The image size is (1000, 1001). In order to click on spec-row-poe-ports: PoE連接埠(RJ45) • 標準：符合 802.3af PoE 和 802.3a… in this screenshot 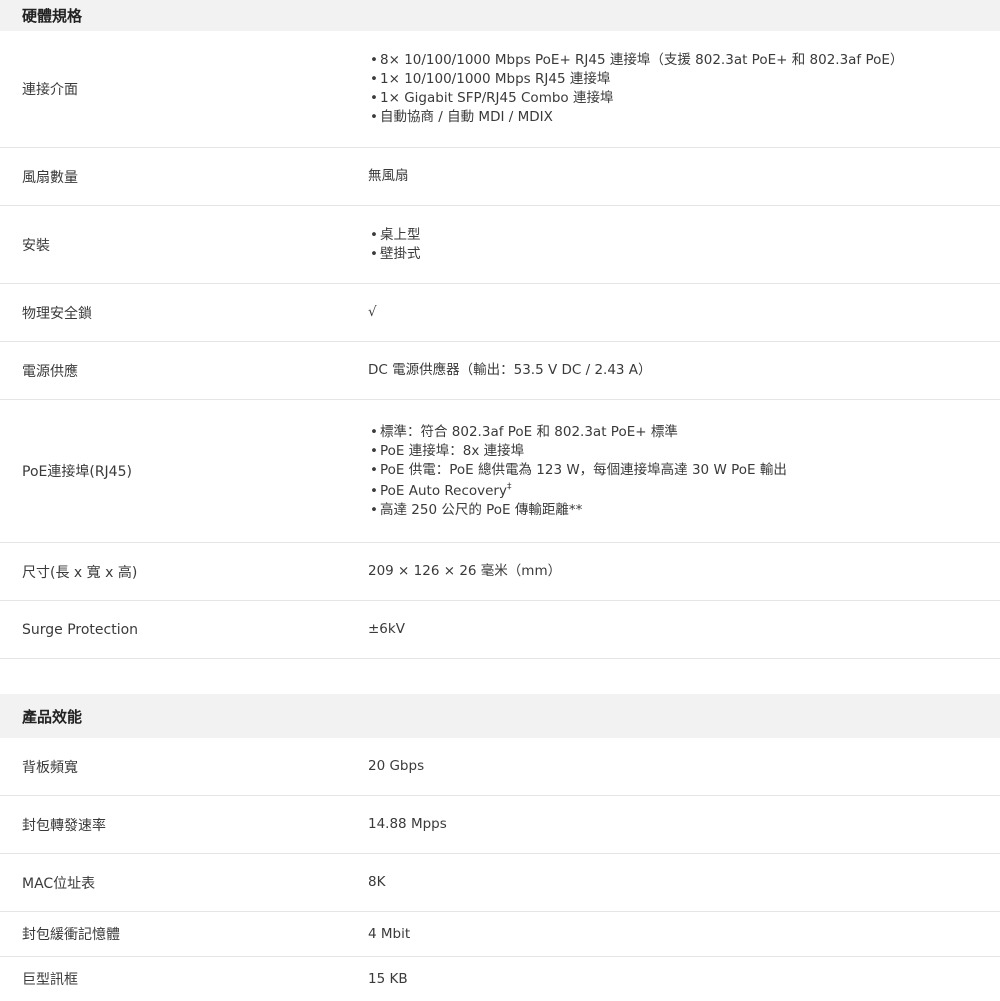, I will do `click(500, 471)`.